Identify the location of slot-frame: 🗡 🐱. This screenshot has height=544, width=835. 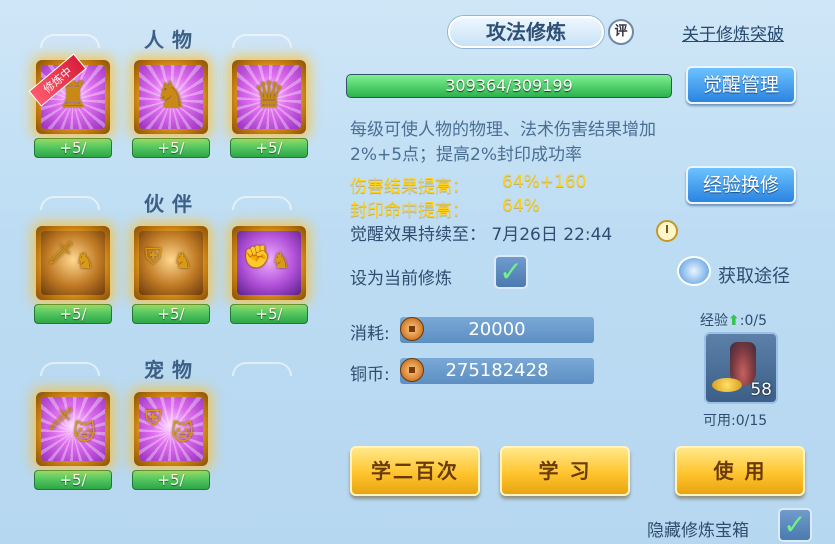
(73, 429).